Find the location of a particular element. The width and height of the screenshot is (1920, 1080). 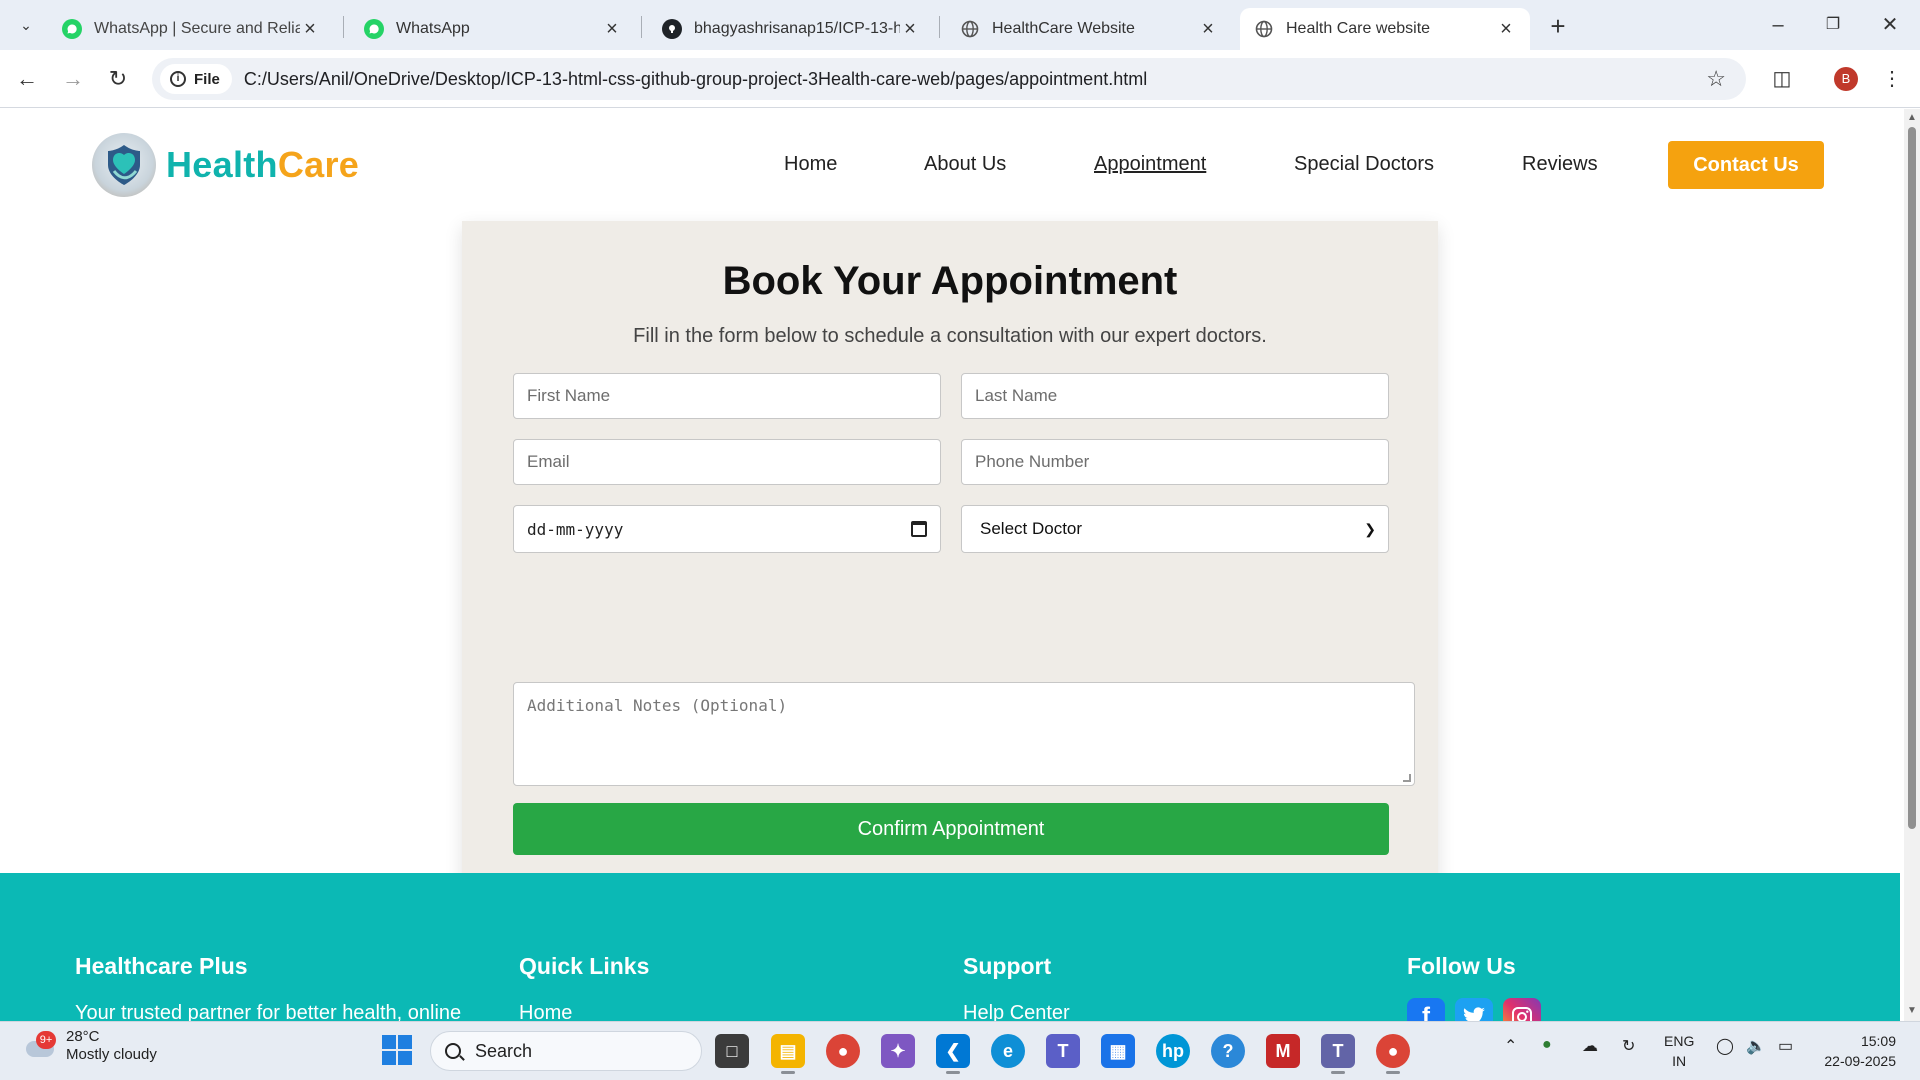

arrow-right-icon: → is located at coordinates (73, 78).